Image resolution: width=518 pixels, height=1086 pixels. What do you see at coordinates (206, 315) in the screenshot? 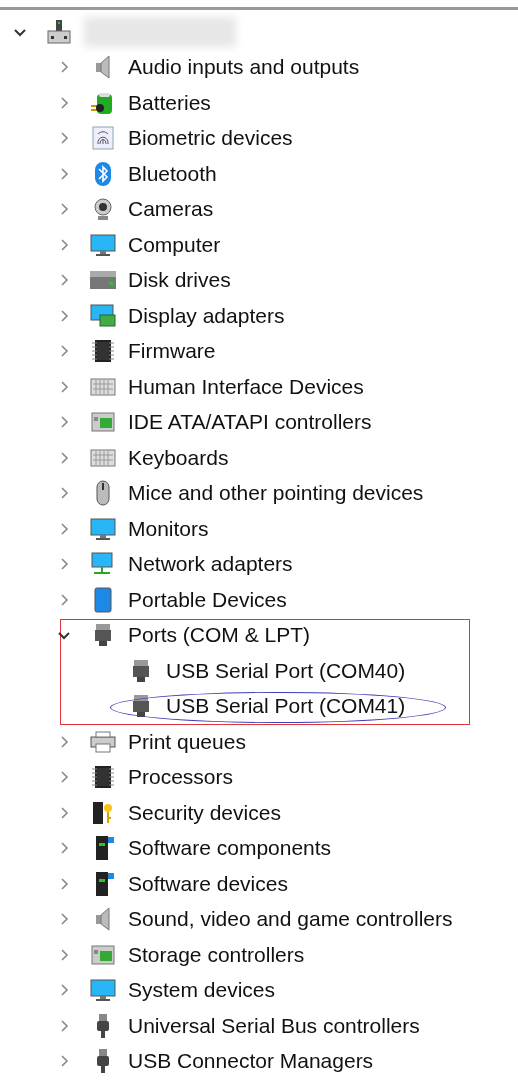
I see `device-category-label: Display adapters` at bounding box center [206, 315].